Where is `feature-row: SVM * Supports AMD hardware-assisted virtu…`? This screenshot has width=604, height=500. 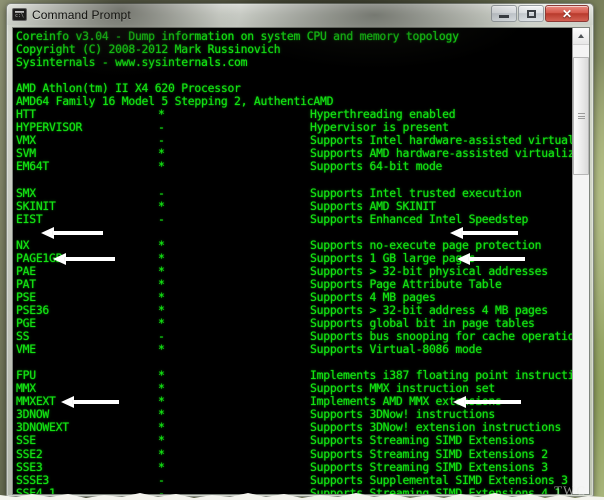
feature-row: SVM * Supports AMD hardware-assisted virtu… is located at coordinates (294, 153).